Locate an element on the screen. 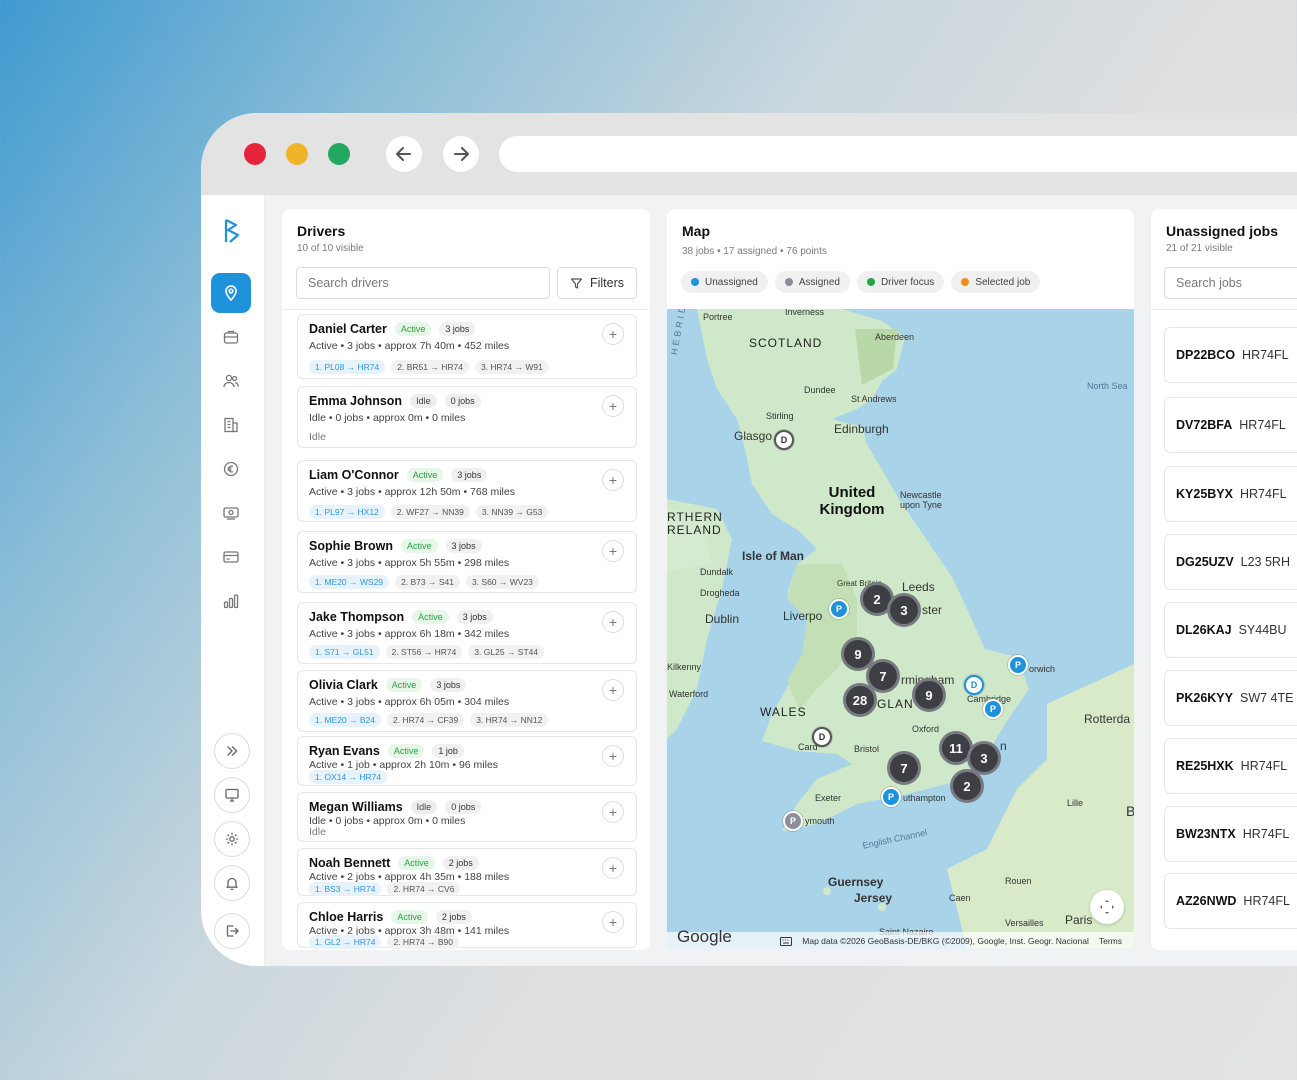  route-chip: 3. S60 → WV23 is located at coordinates (502, 582).